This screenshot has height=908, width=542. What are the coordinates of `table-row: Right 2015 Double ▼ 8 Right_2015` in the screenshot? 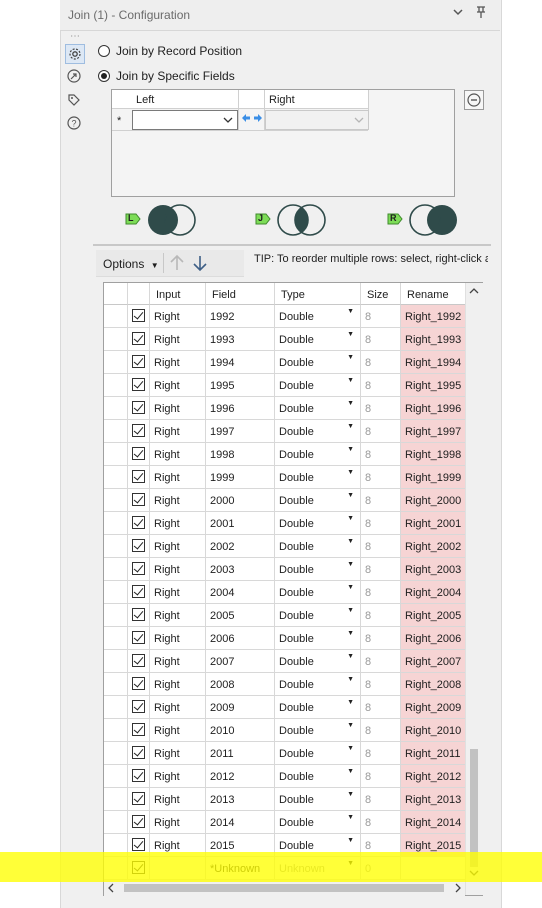 It's located at (286, 845).